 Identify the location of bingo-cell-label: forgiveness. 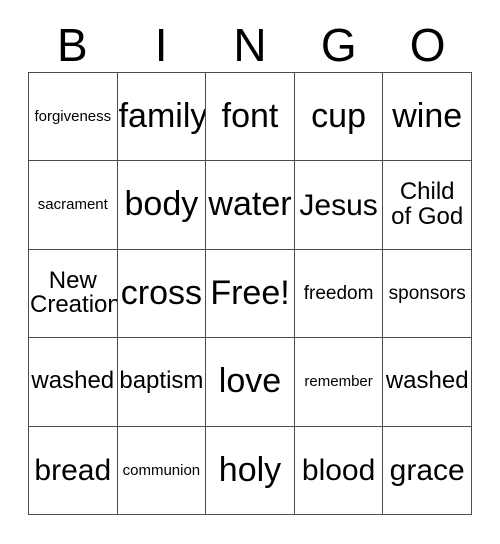
(73, 116).